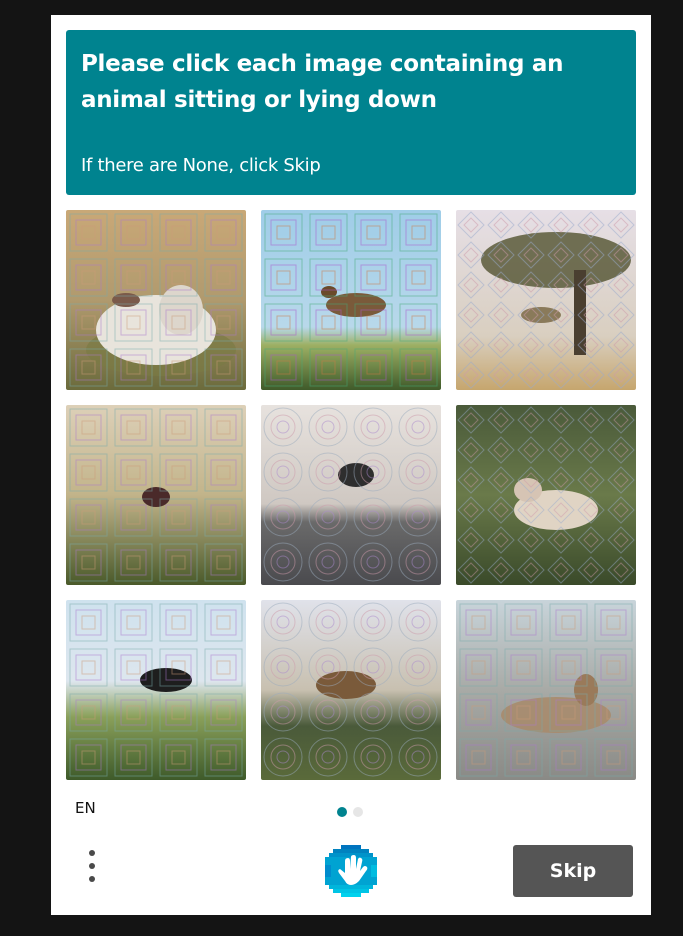 The width and height of the screenshot is (683, 936). What do you see at coordinates (92, 870) in the screenshot?
I see `kebab-menu-icon` at bounding box center [92, 870].